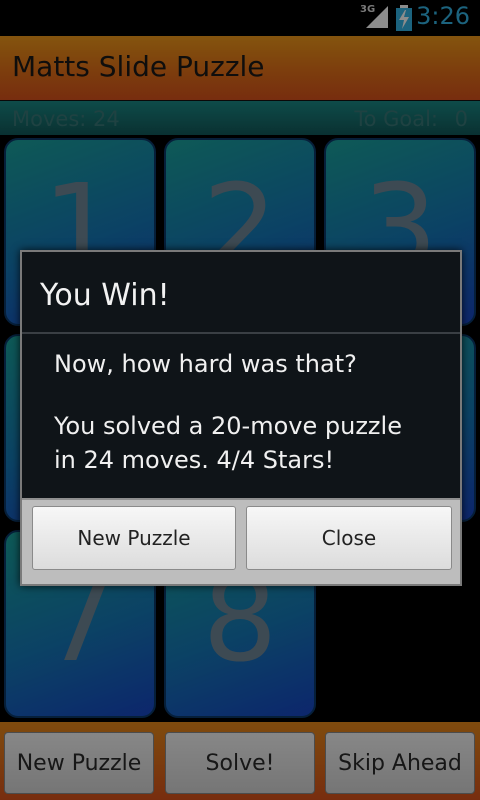 The width and height of the screenshot is (480, 800). What do you see at coordinates (241, 541) in the screenshot?
I see `dialog-button-bar: New Puzzle Close` at bounding box center [241, 541].